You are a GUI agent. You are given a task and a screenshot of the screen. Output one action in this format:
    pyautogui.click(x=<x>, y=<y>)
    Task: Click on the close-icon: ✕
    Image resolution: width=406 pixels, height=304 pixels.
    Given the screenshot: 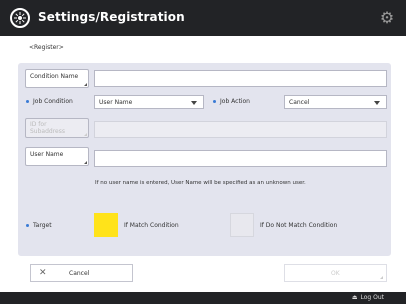 What is the action you would take?
    pyautogui.click(x=43, y=273)
    